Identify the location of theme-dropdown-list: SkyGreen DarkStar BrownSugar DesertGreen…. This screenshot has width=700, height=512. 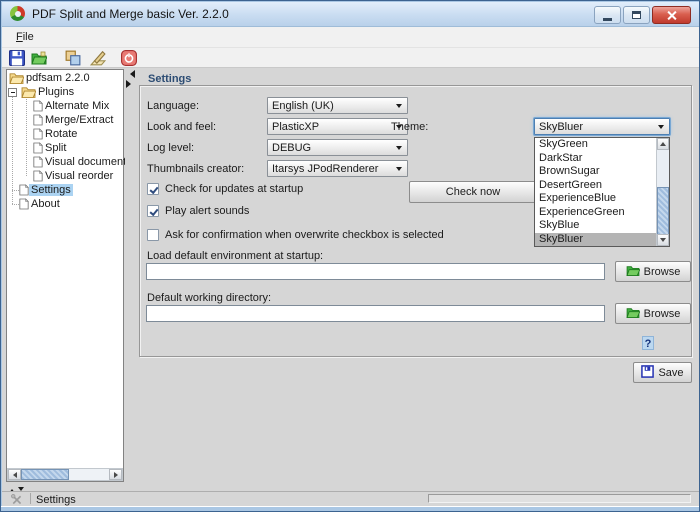
(602, 192).